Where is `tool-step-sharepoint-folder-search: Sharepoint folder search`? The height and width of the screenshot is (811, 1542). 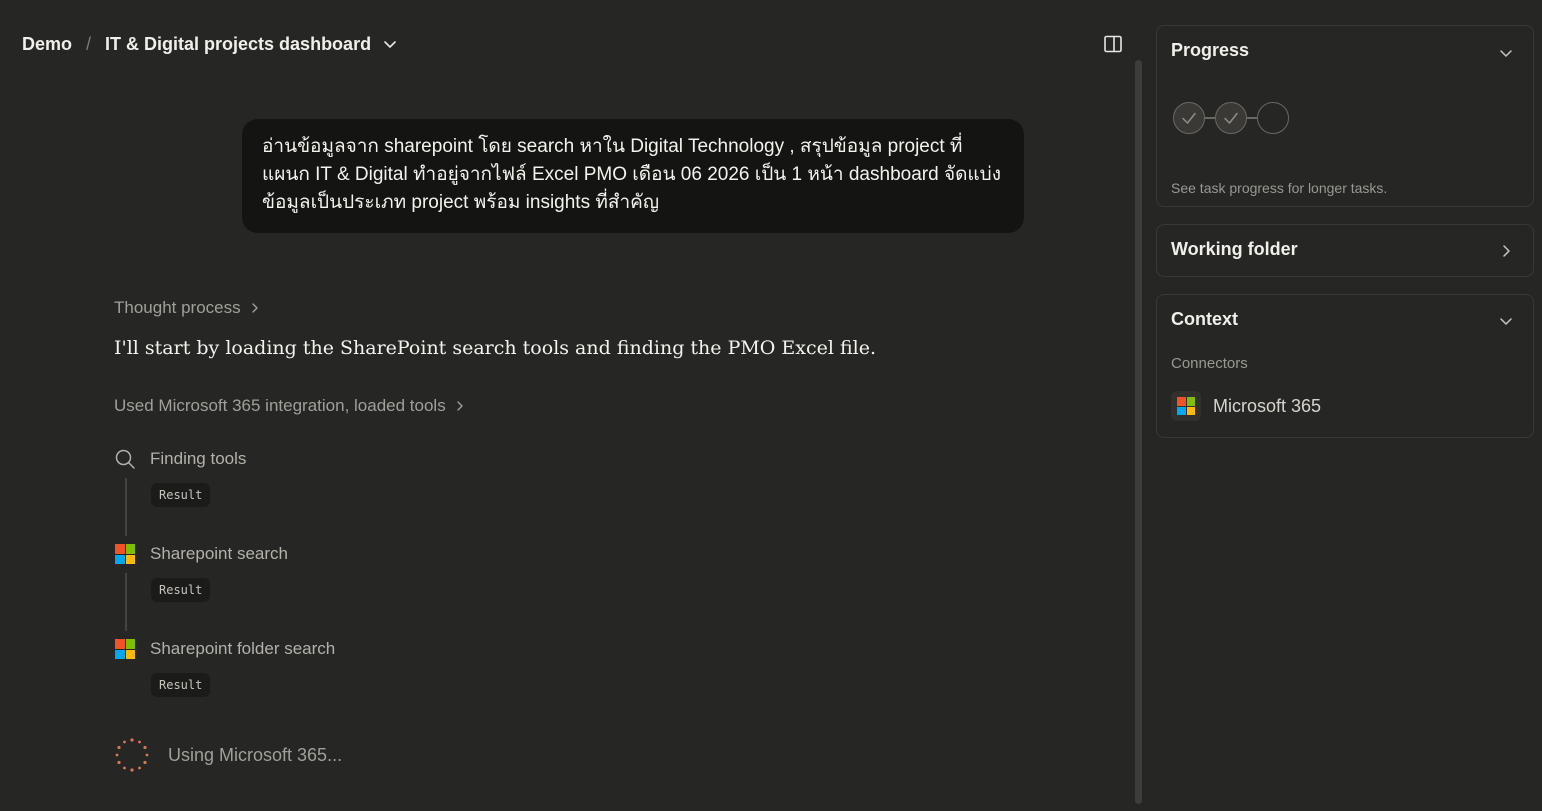
tool-step-sharepoint-folder-search: Sharepoint folder search is located at coordinates (224, 649).